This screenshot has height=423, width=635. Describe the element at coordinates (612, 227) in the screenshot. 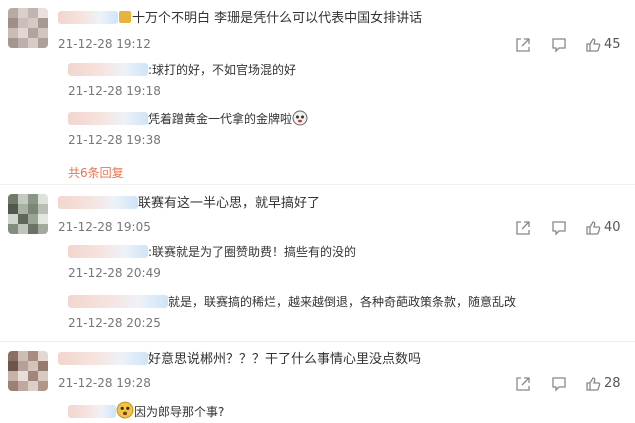

I see `like-count: 40` at that location.